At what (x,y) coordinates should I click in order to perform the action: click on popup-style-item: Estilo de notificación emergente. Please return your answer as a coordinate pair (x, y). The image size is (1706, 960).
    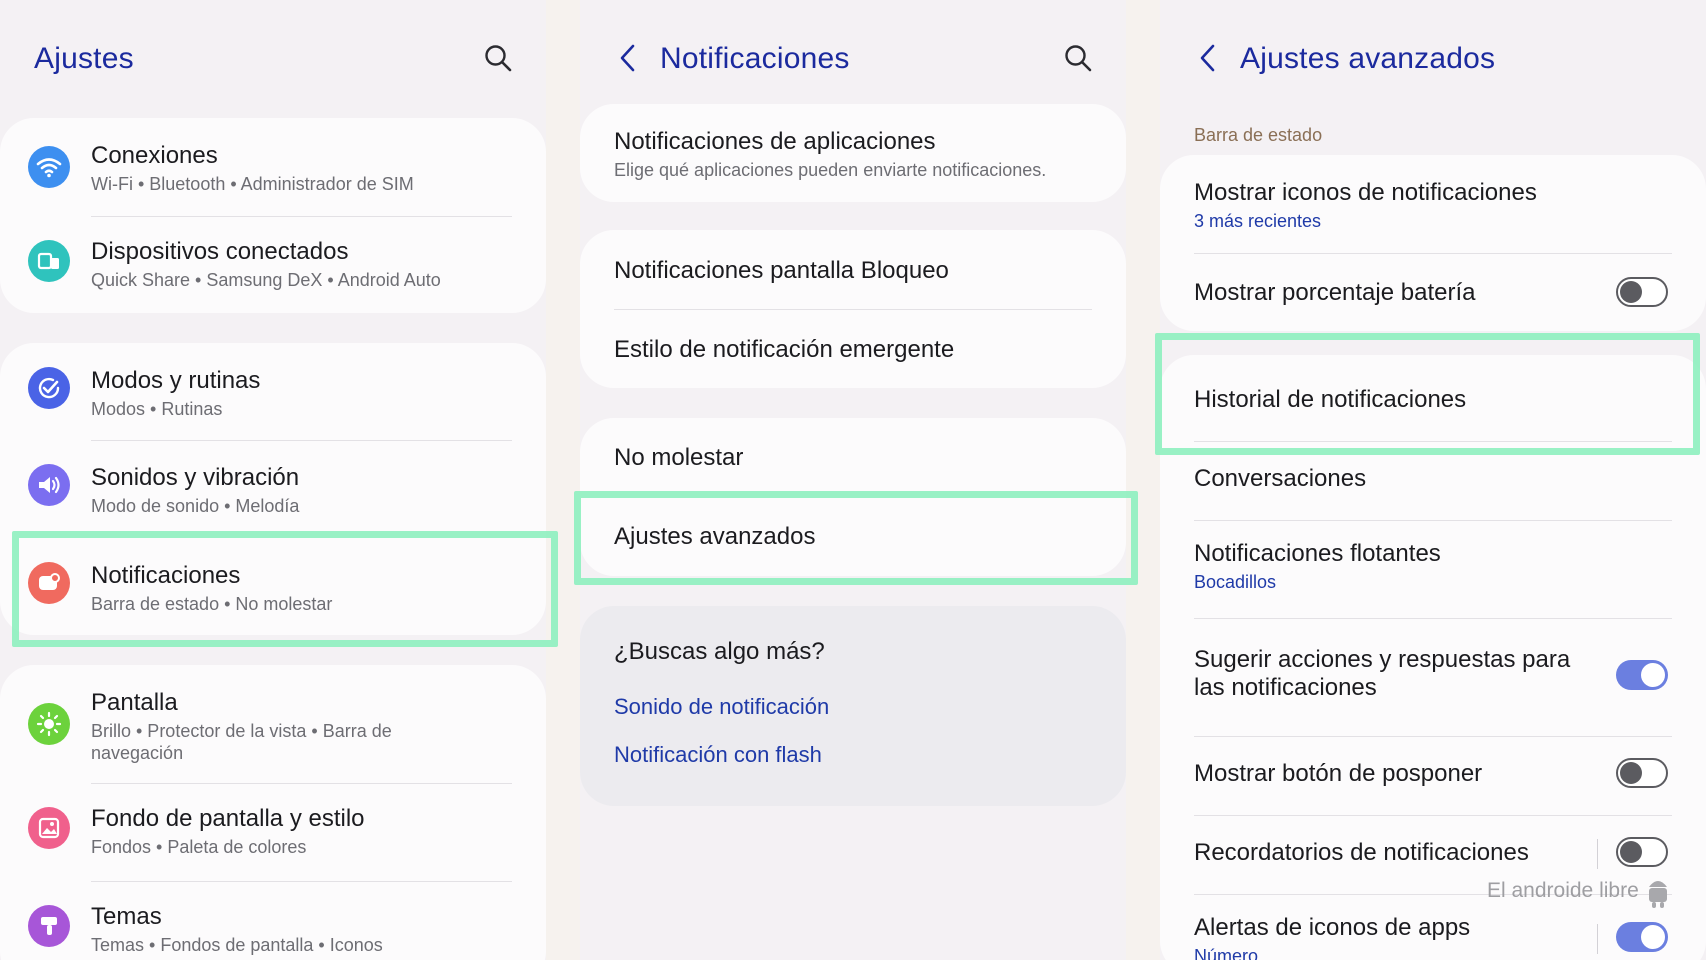
    Looking at the image, I should click on (853, 348).